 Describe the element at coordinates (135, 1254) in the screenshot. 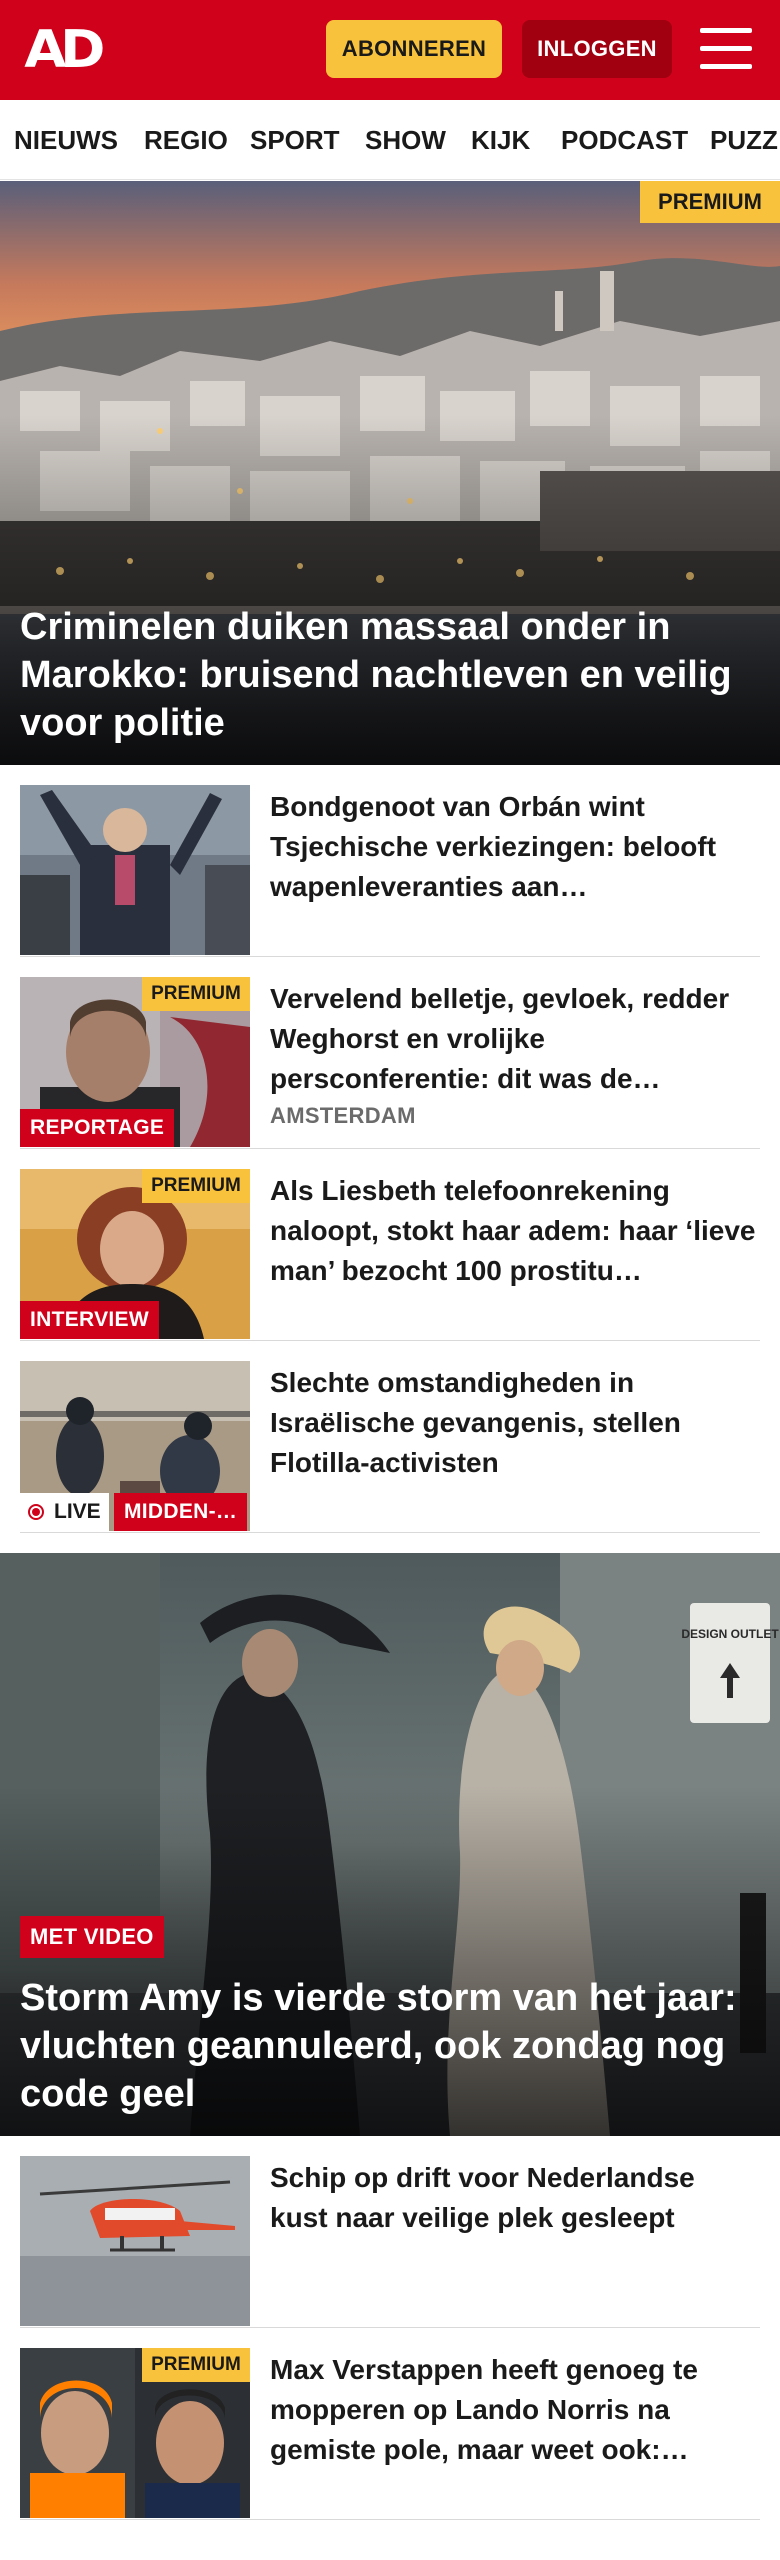

I see `article-thumbnail: PREMIUM INTERVIEW` at that location.